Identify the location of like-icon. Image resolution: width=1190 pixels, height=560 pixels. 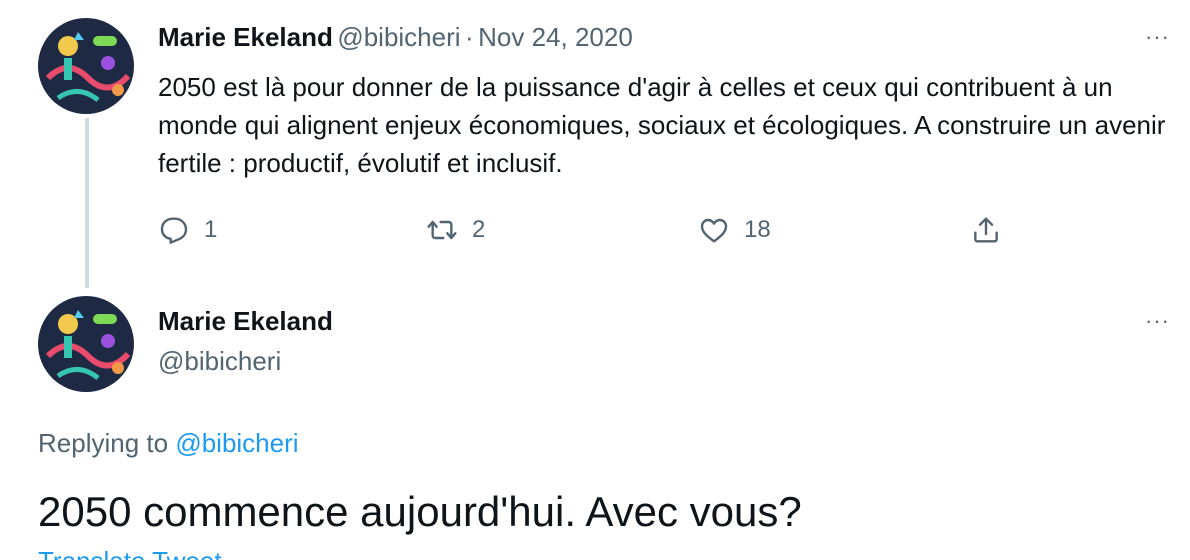
(714, 230).